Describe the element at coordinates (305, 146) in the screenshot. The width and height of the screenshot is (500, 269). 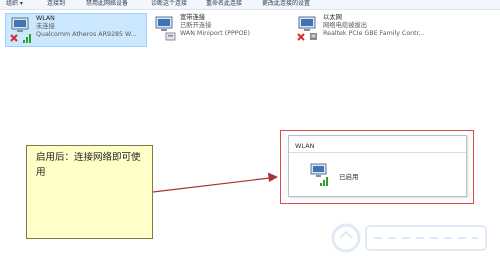
I see `popup-title: WLAN` at that location.